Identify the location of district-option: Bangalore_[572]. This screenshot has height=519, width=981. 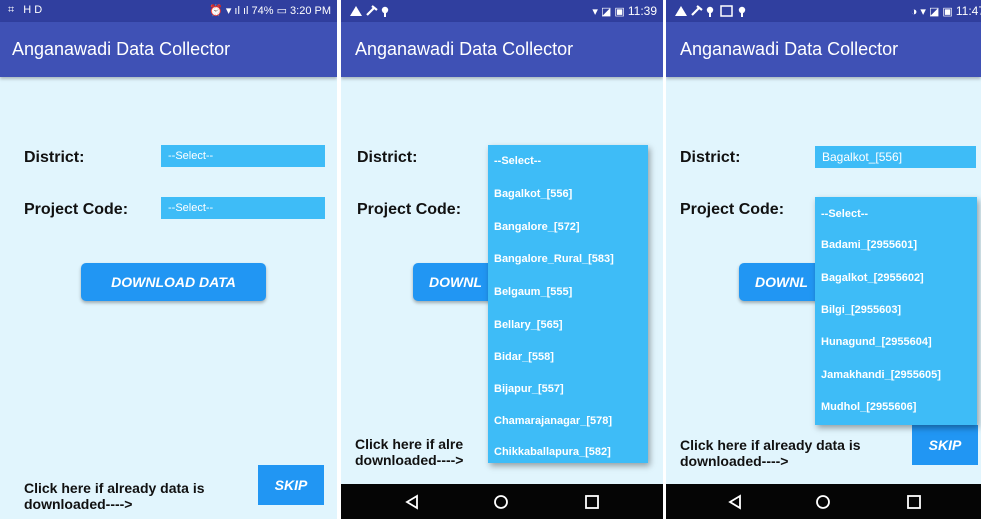
(537, 227).